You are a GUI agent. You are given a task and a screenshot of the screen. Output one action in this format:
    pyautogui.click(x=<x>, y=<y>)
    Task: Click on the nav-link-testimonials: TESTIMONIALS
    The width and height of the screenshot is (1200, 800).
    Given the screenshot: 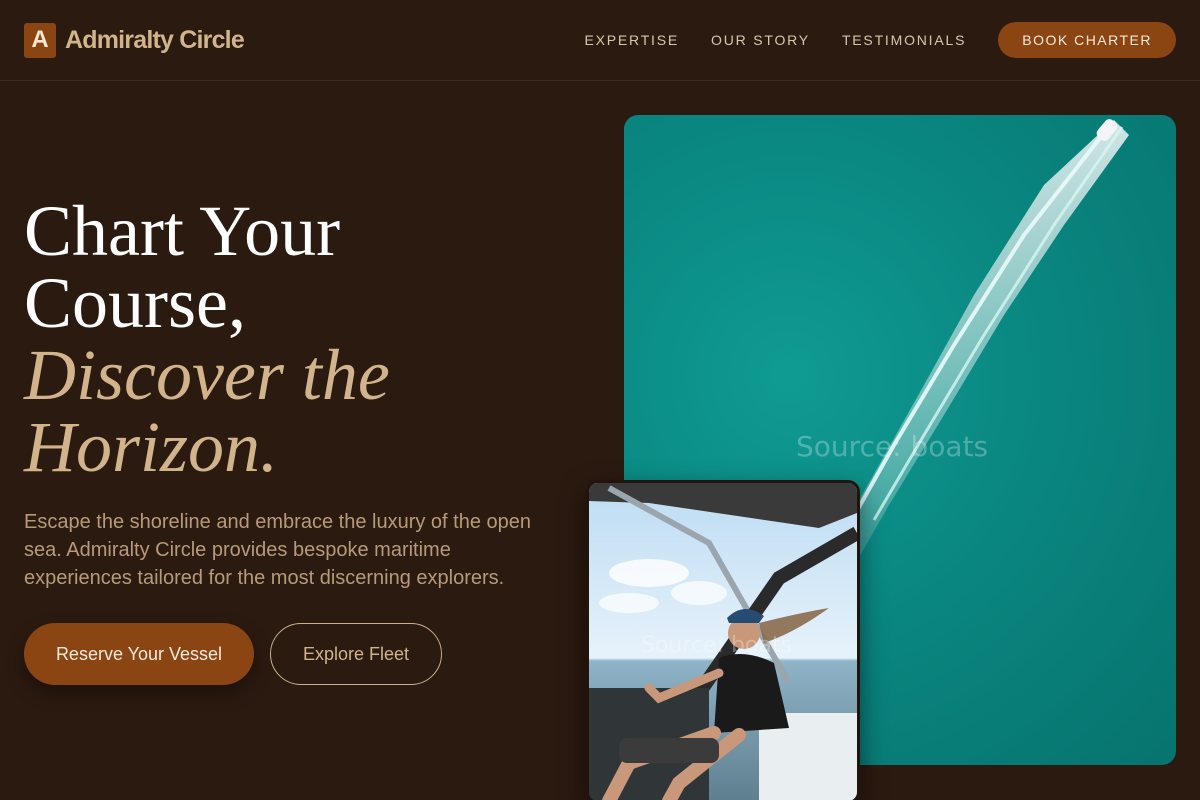 What is the action you would take?
    pyautogui.click(x=904, y=40)
    